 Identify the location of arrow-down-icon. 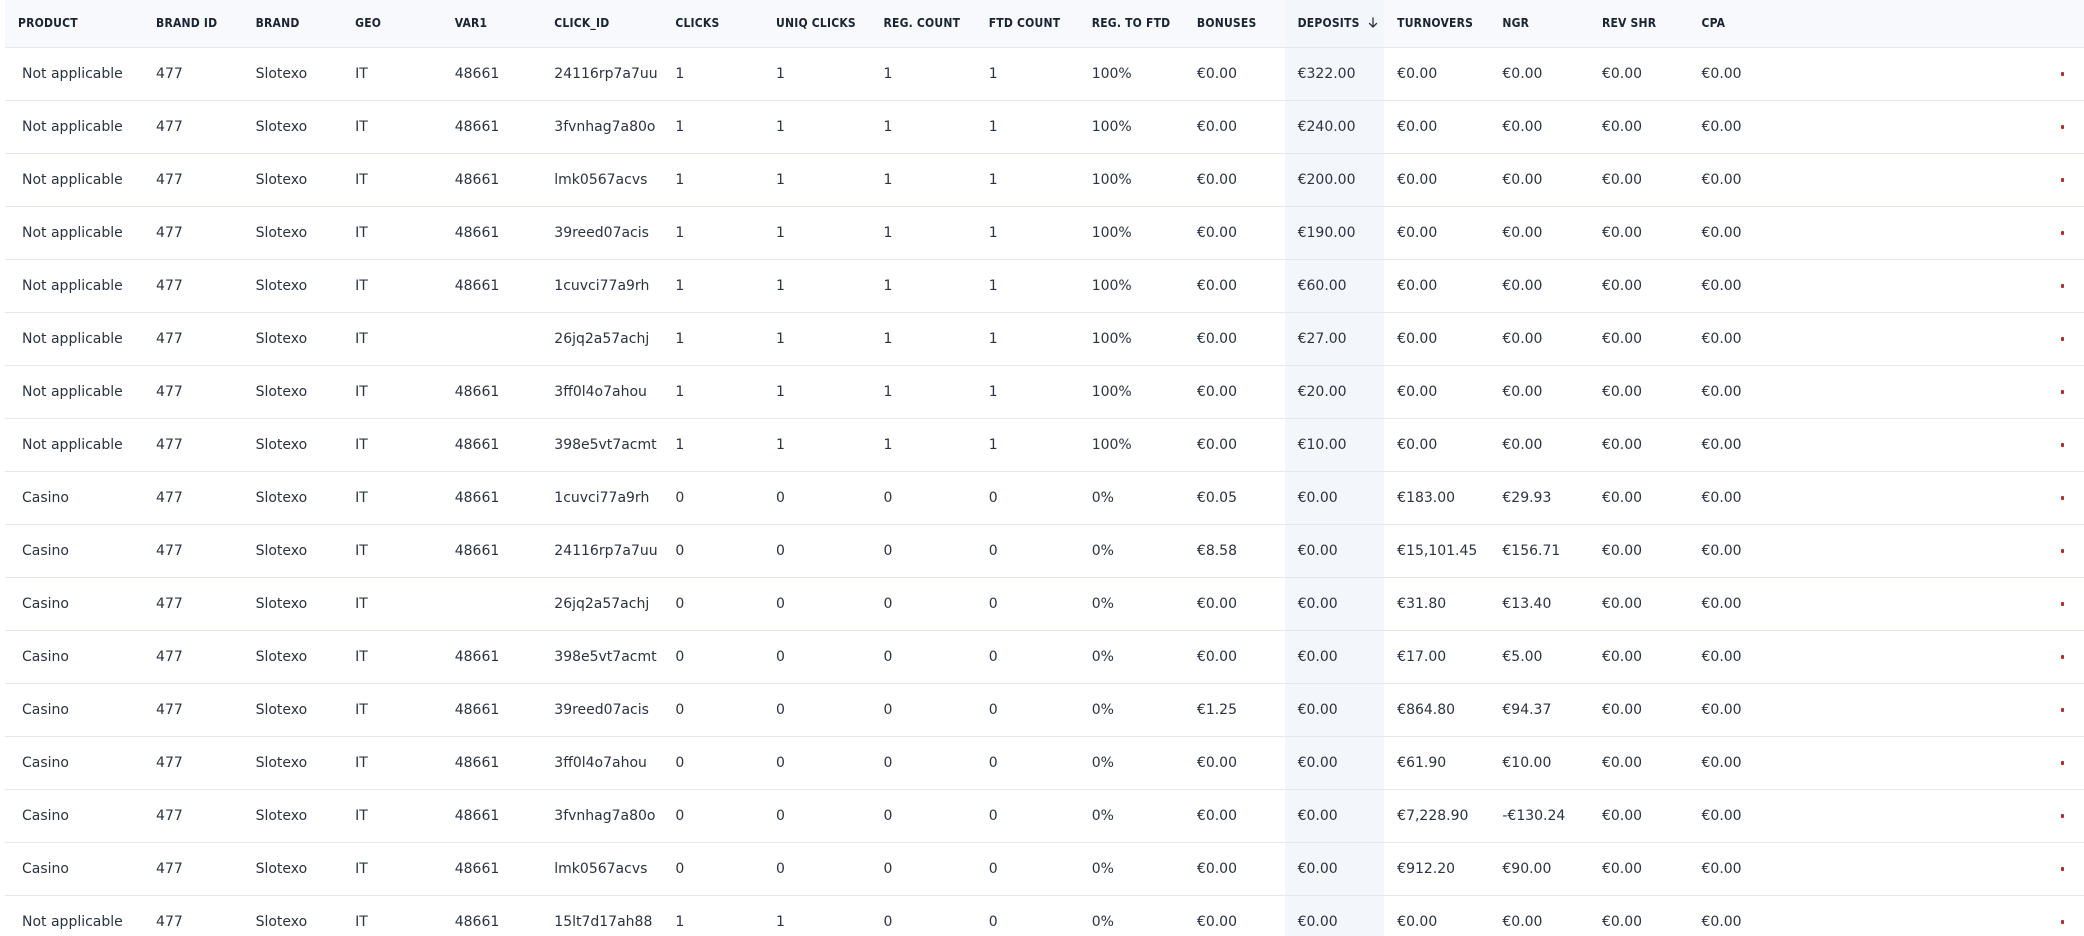
(1373, 23).